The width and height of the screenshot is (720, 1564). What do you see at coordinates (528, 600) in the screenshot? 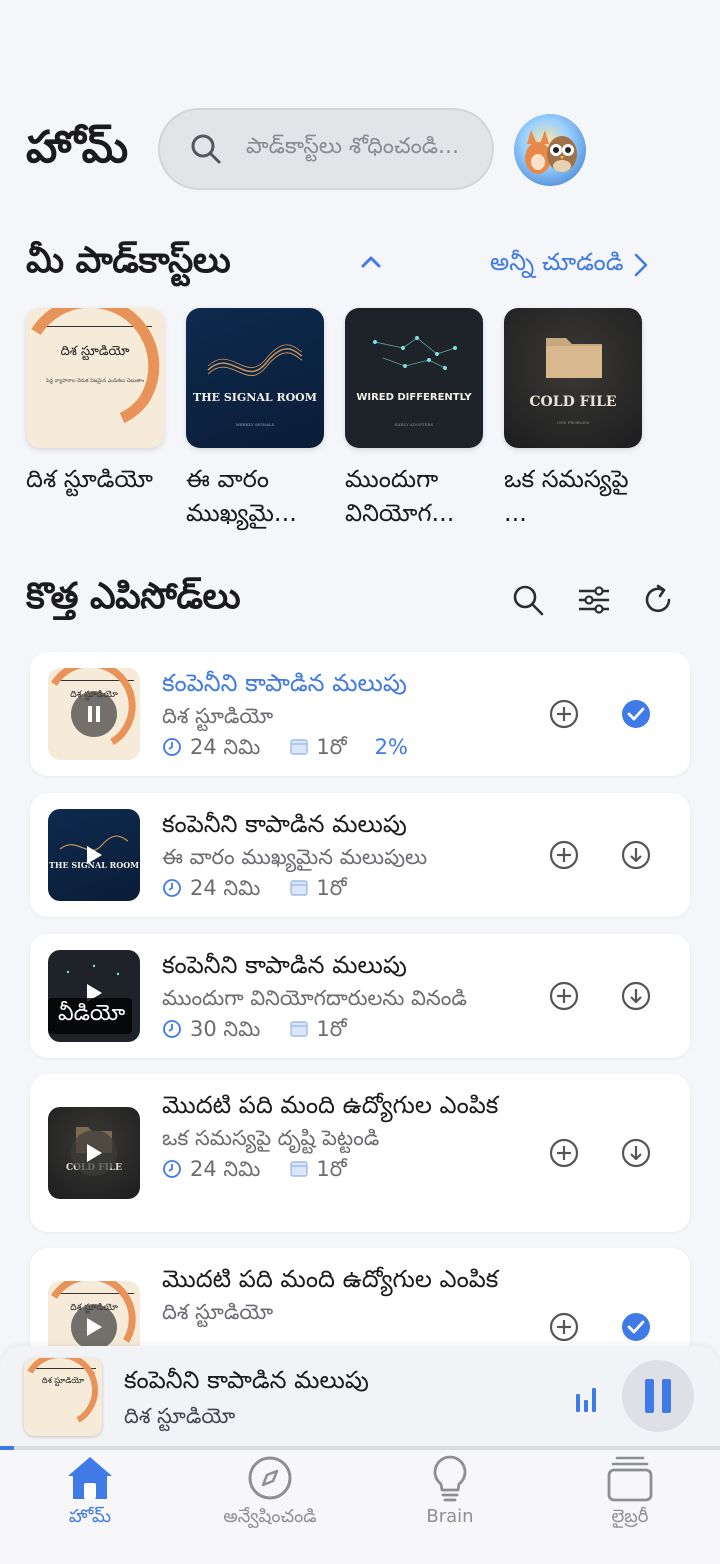
I see `search-episodes-icon` at bounding box center [528, 600].